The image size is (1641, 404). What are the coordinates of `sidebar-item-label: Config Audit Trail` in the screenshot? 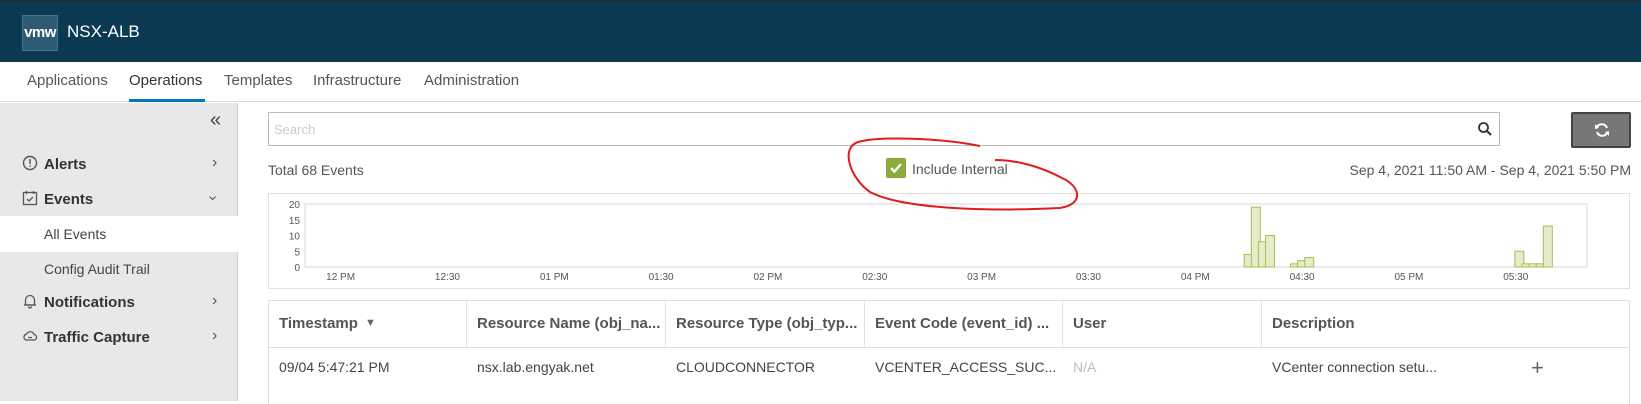 It's located at (97, 269).